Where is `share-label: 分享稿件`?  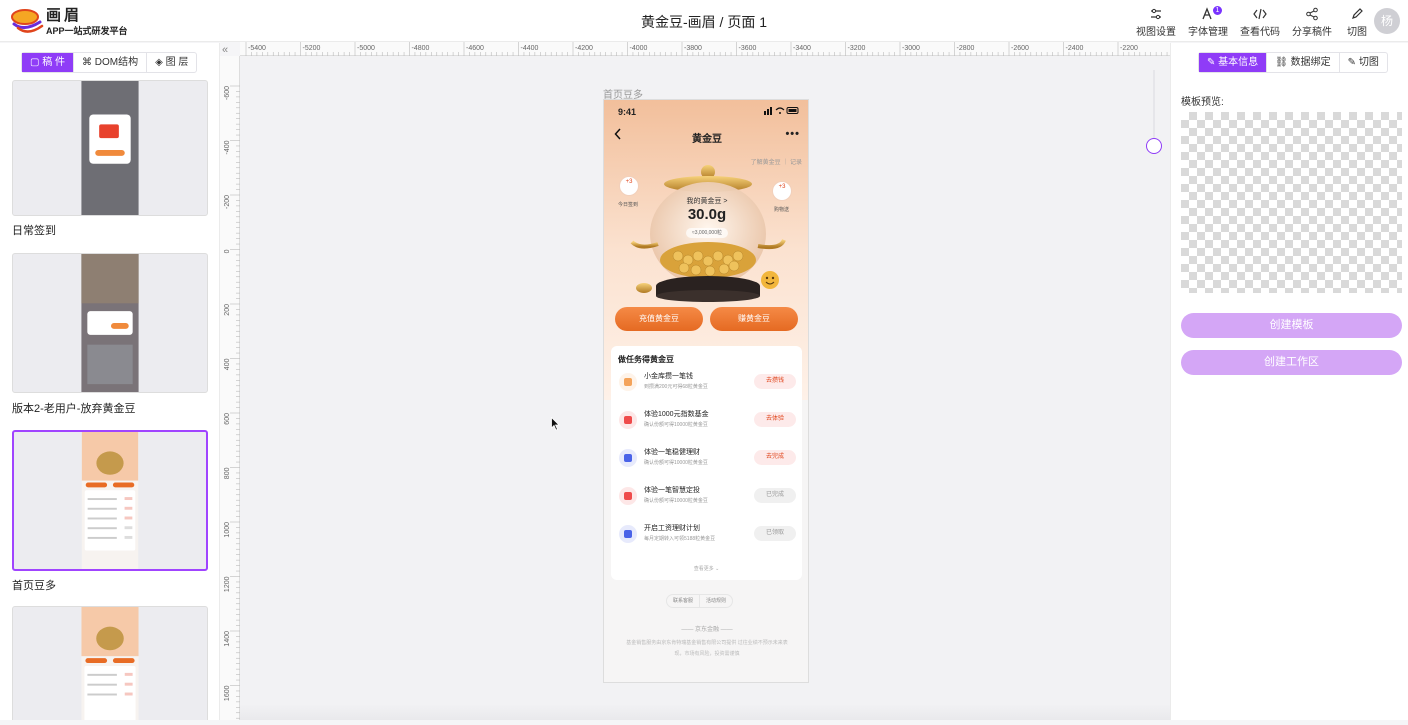
share-label: 分享稿件 is located at coordinates (1312, 32).